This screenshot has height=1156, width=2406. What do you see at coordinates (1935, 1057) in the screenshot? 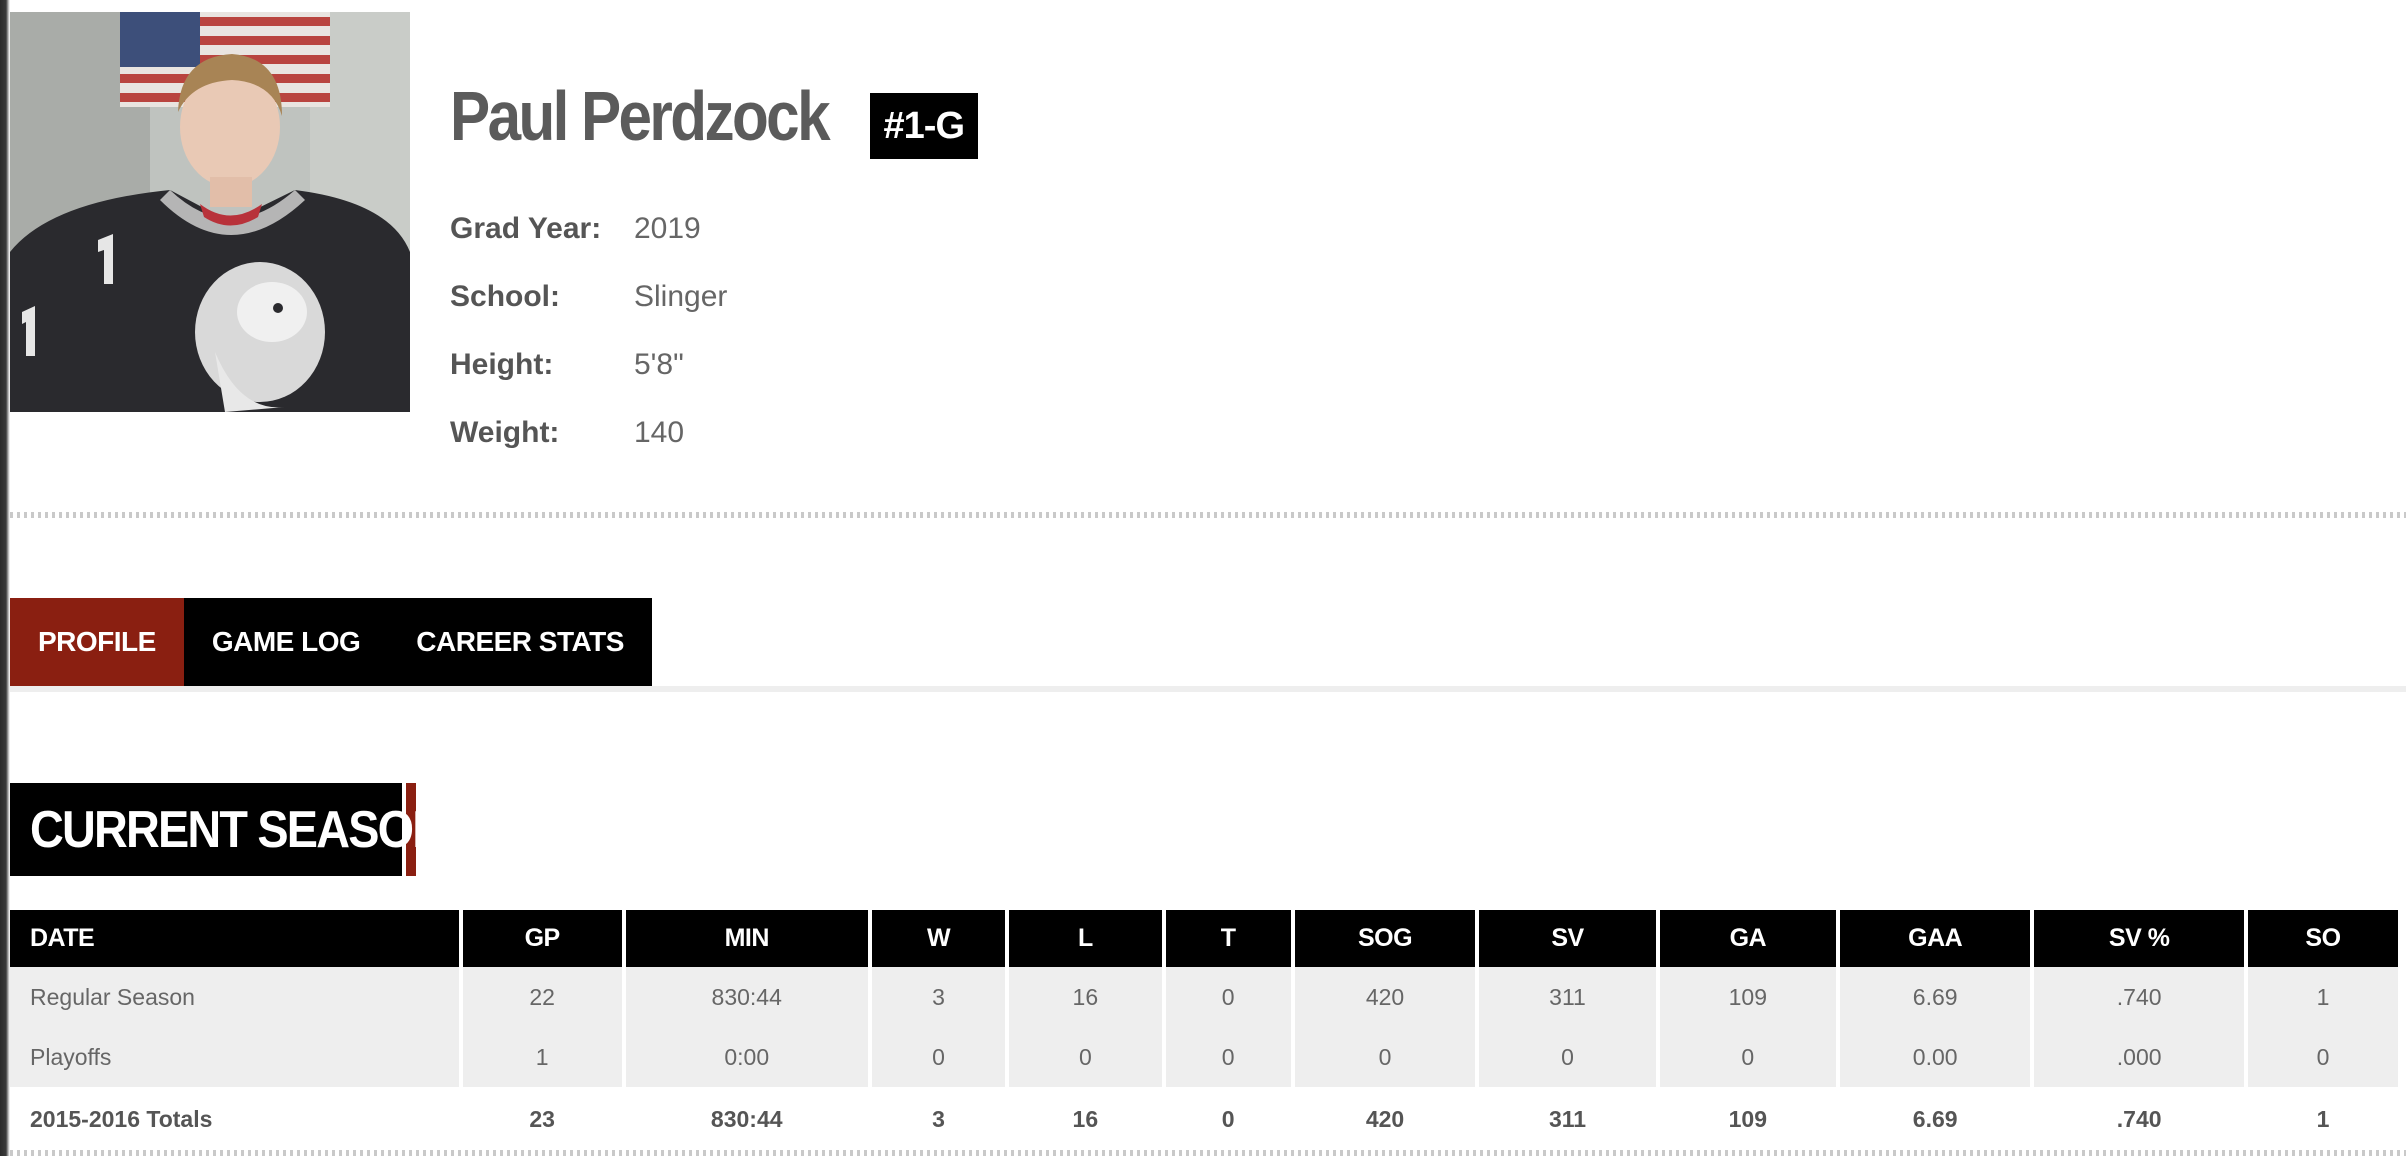
I see `table-cell: 0.00` at bounding box center [1935, 1057].